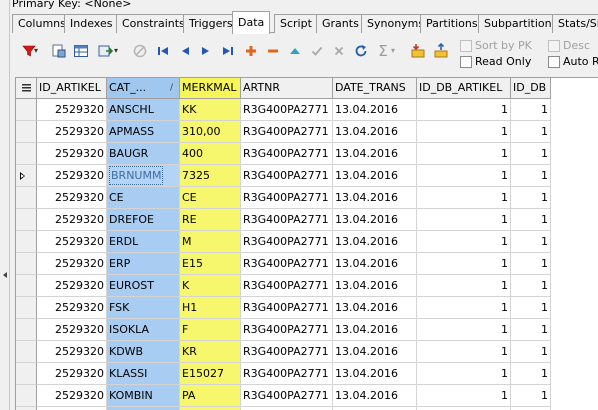 The height and width of the screenshot is (410, 598). Describe the element at coordinates (143, 264) in the screenshot. I see `cell-cat: ERP` at that location.